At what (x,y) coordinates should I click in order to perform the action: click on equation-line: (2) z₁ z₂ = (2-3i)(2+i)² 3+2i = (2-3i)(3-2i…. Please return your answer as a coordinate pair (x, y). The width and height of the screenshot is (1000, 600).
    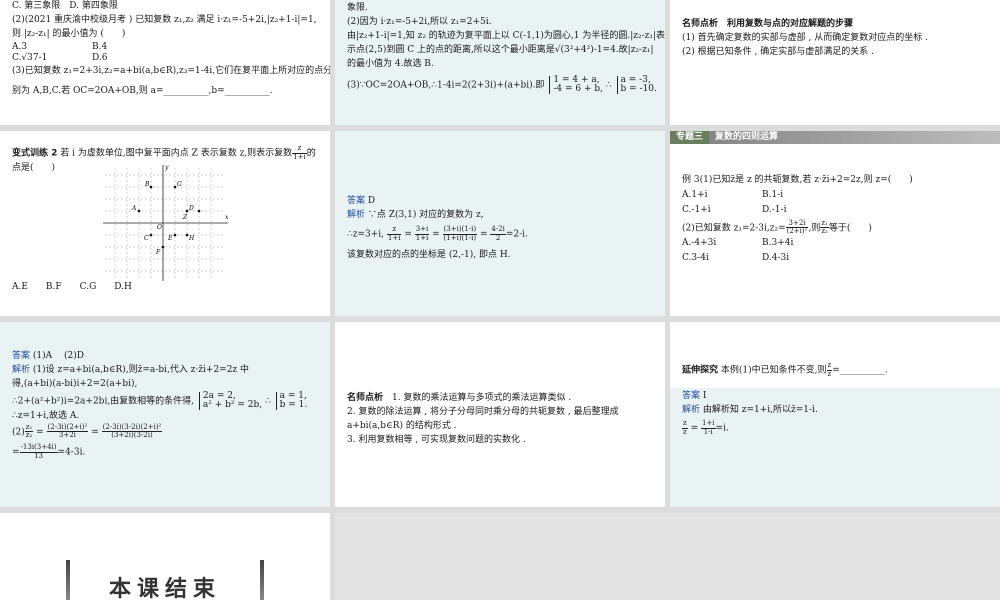
    Looking at the image, I should click on (87, 431).